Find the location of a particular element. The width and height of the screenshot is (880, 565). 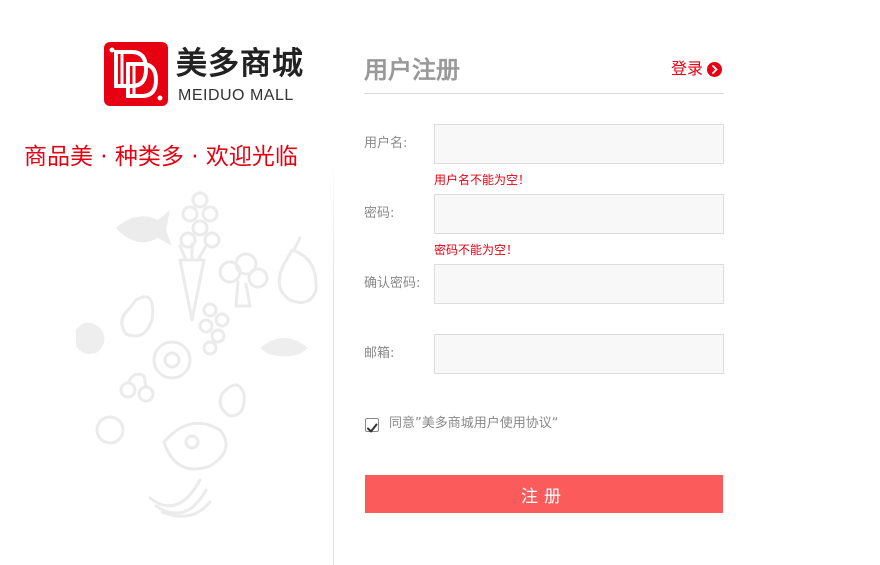

agreement-label: 同意”美多商城用户使用协议“ is located at coordinates (474, 423).